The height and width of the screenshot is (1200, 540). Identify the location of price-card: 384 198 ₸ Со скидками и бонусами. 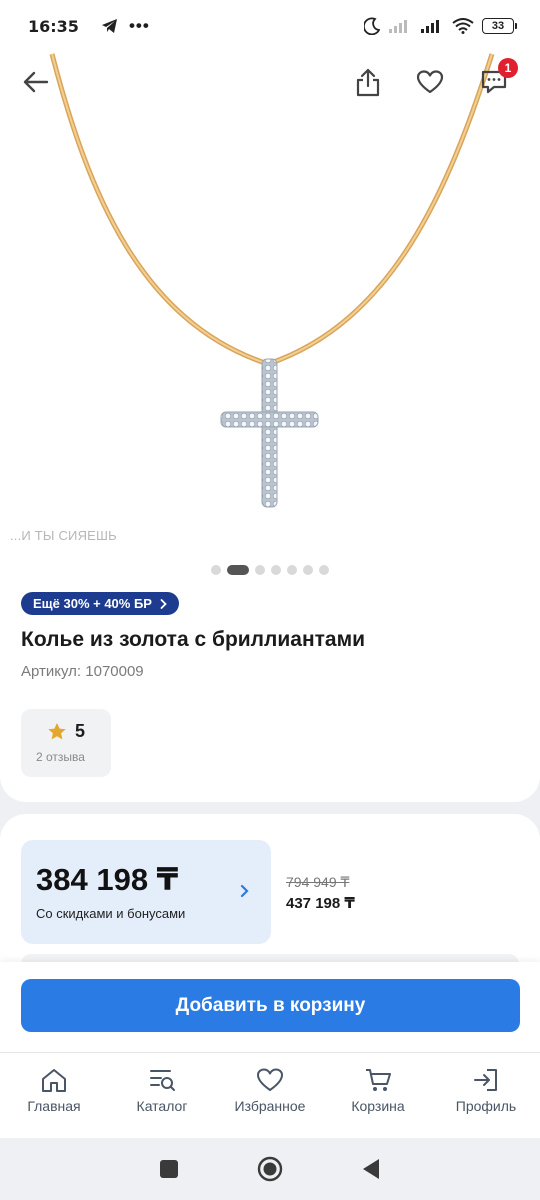
(146, 892).